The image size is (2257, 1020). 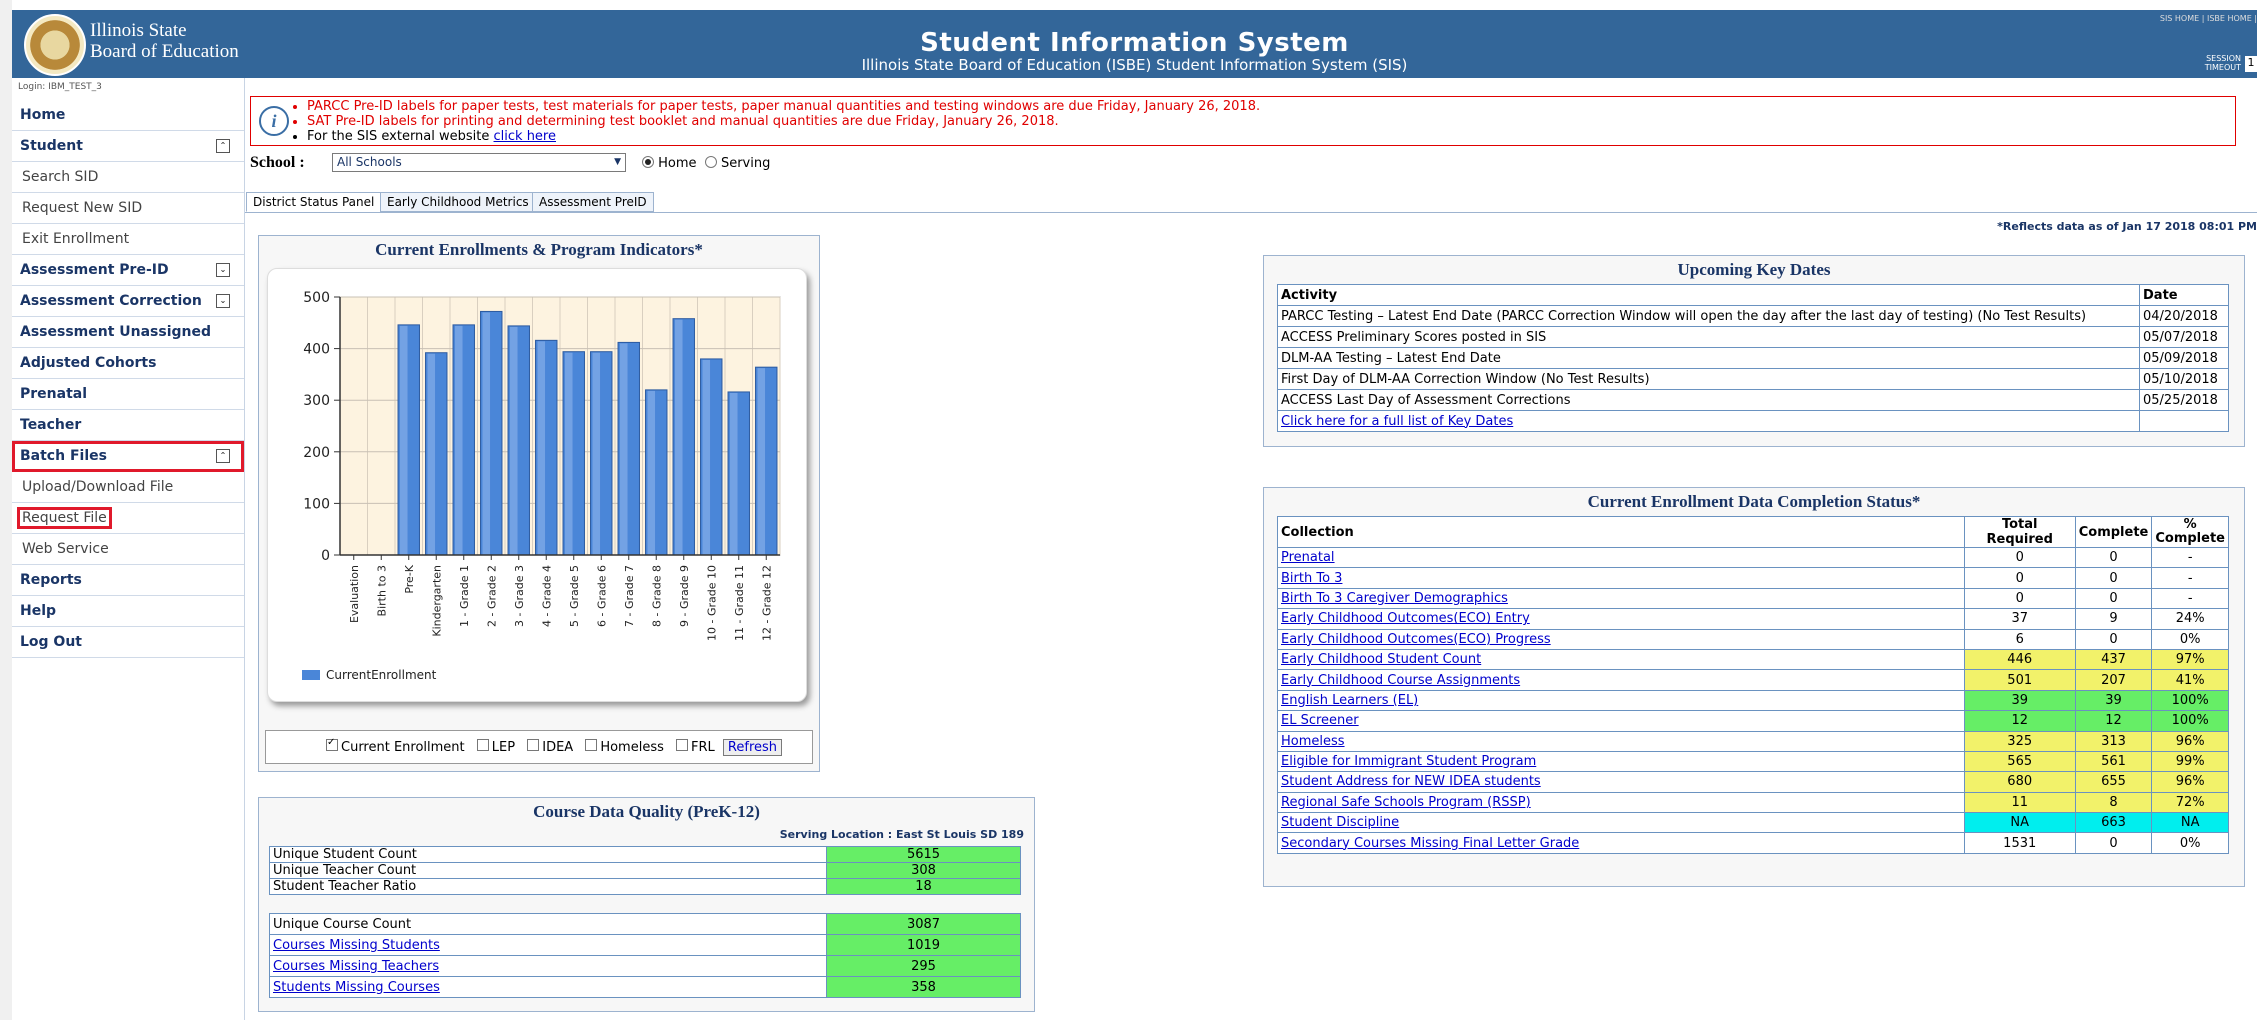 I want to click on collection-link: Eligible for Immigrant Student Program, so click(x=1408, y=761).